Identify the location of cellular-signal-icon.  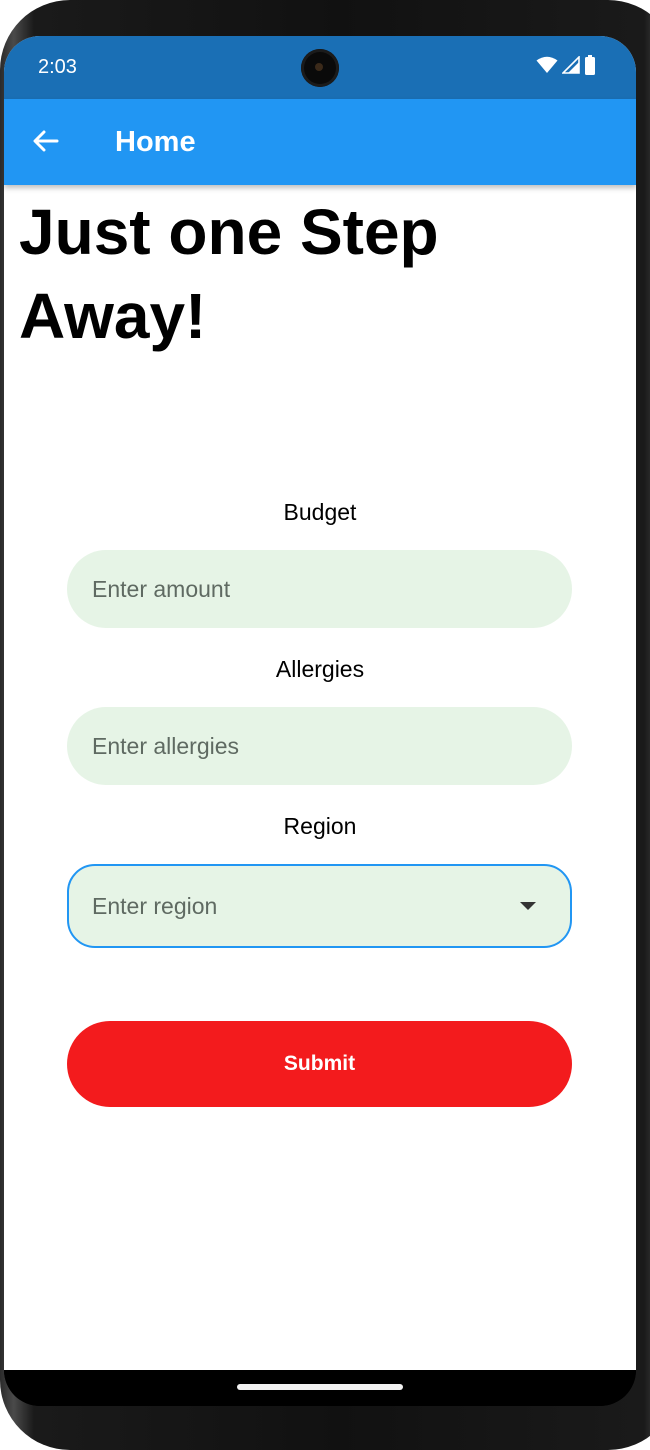
(570, 66).